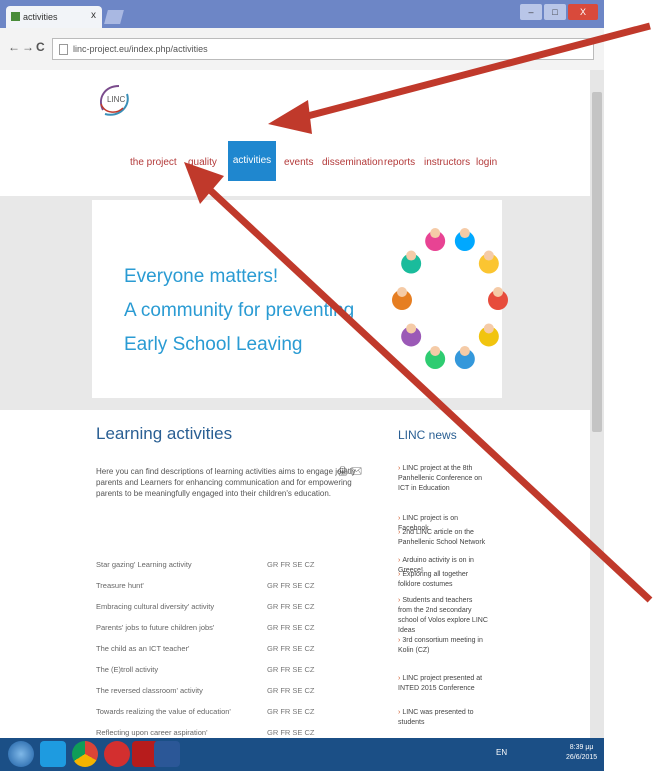 This screenshot has height=771, width=666. What do you see at coordinates (149, 690) in the screenshot?
I see `activity-link: The reversed classroom' activity` at bounding box center [149, 690].